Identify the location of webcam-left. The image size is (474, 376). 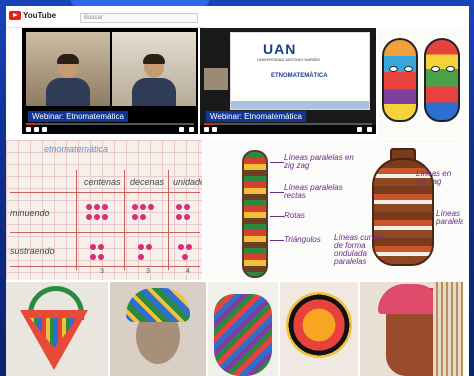
(68, 69).